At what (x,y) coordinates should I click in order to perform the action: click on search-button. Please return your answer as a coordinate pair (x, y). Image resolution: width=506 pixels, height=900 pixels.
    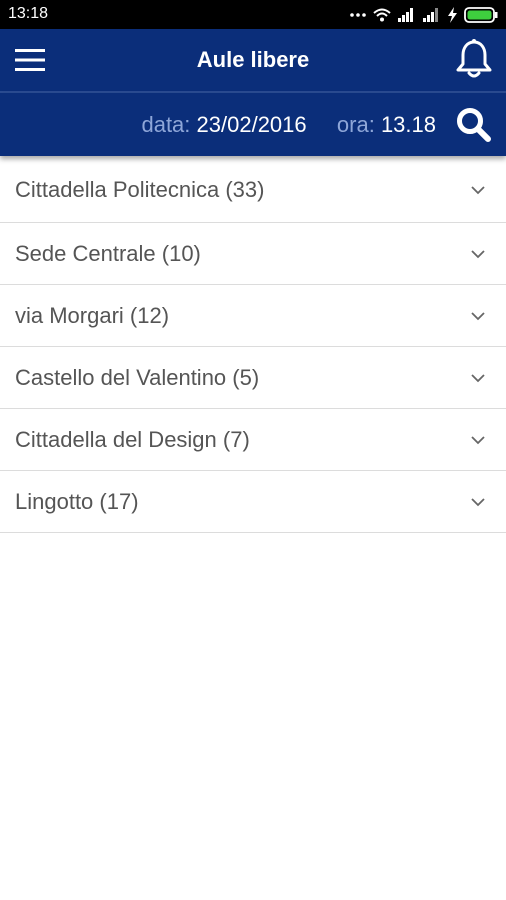
    Looking at the image, I should click on (473, 124).